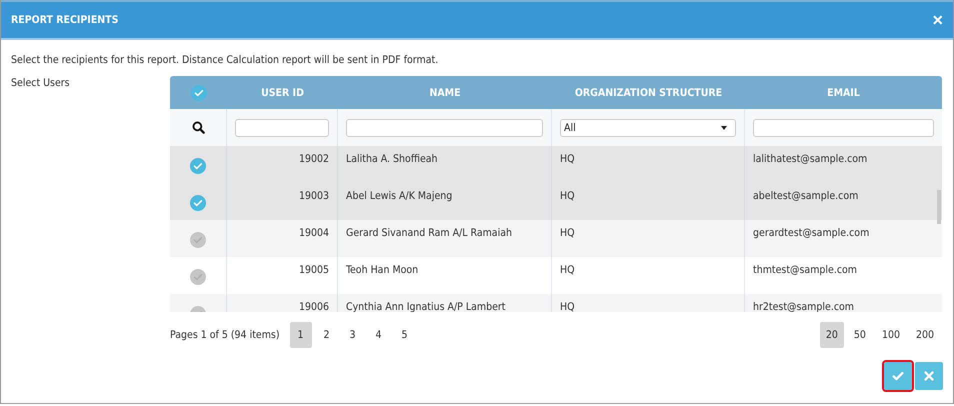 This screenshot has width=954, height=406. Describe the element at coordinates (327, 335) in the screenshot. I see `page-button: 2` at that location.